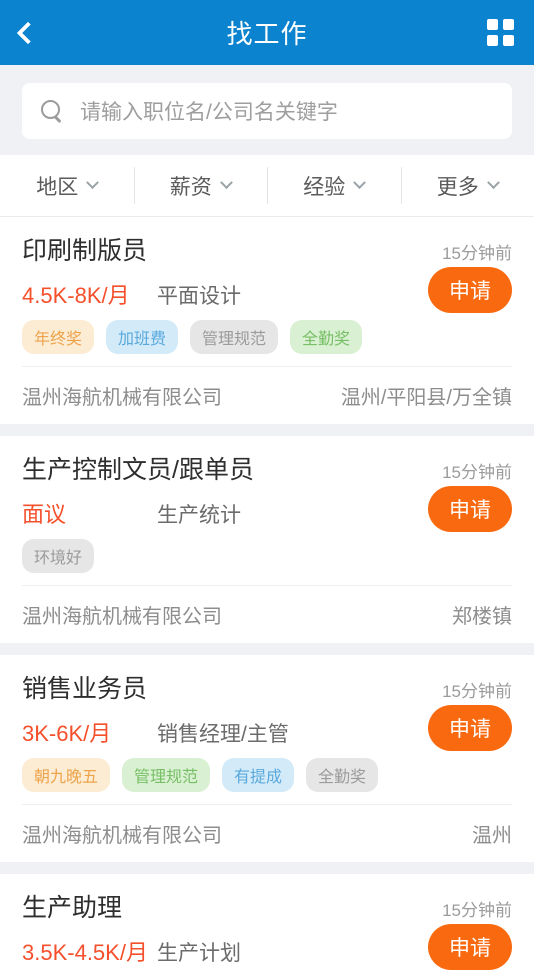  What do you see at coordinates (267, 291) in the screenshot?
I see `job-main: 印刷制版员 15分钟前 4.5K-8K/月平面设计年终奖加班费管理规范全勤奖 申请` at bounding box center [267, 291].